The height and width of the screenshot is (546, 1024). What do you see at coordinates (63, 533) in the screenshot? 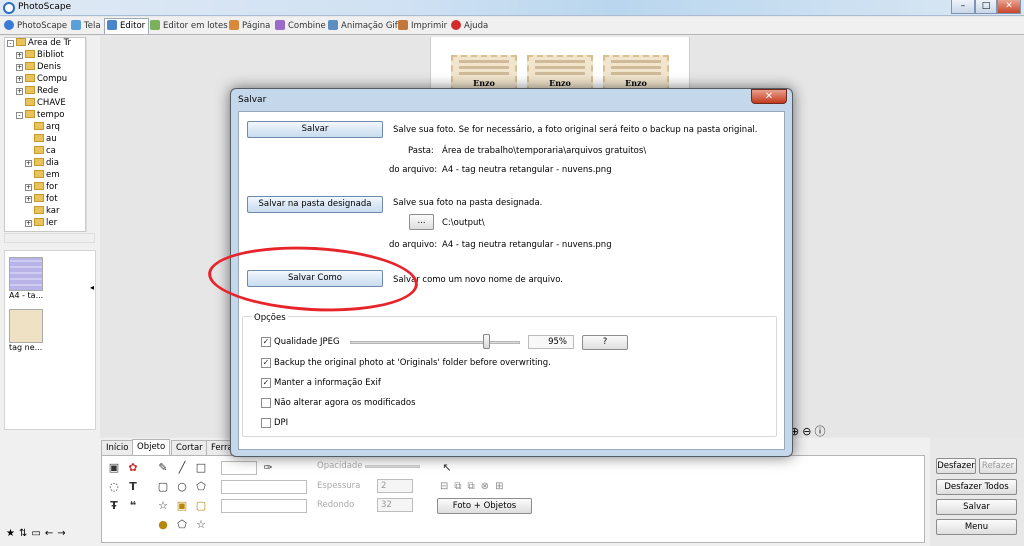
I see `forward-icon: →` at bounding box center [63, 533].